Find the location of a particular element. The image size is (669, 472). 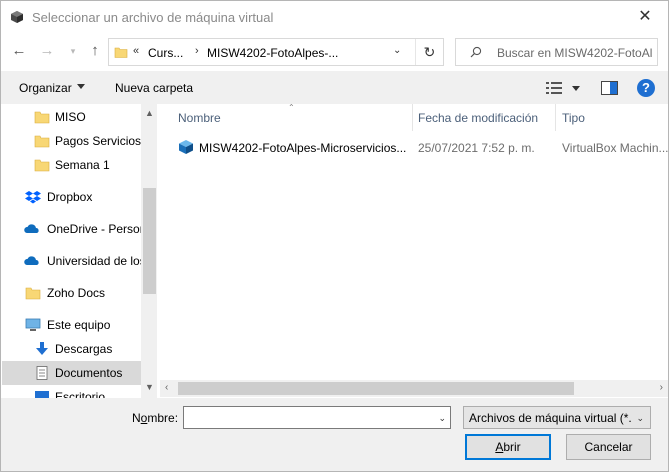

chevron-right-icon: › is located at coordinates (197, 51).